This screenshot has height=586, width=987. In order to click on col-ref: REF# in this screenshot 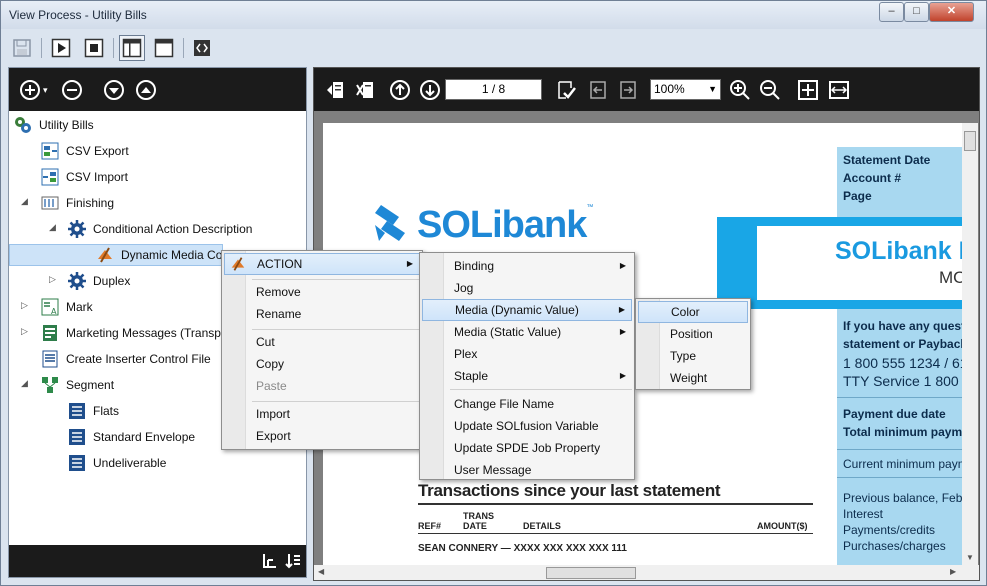, I will do `click(430, 526)`.